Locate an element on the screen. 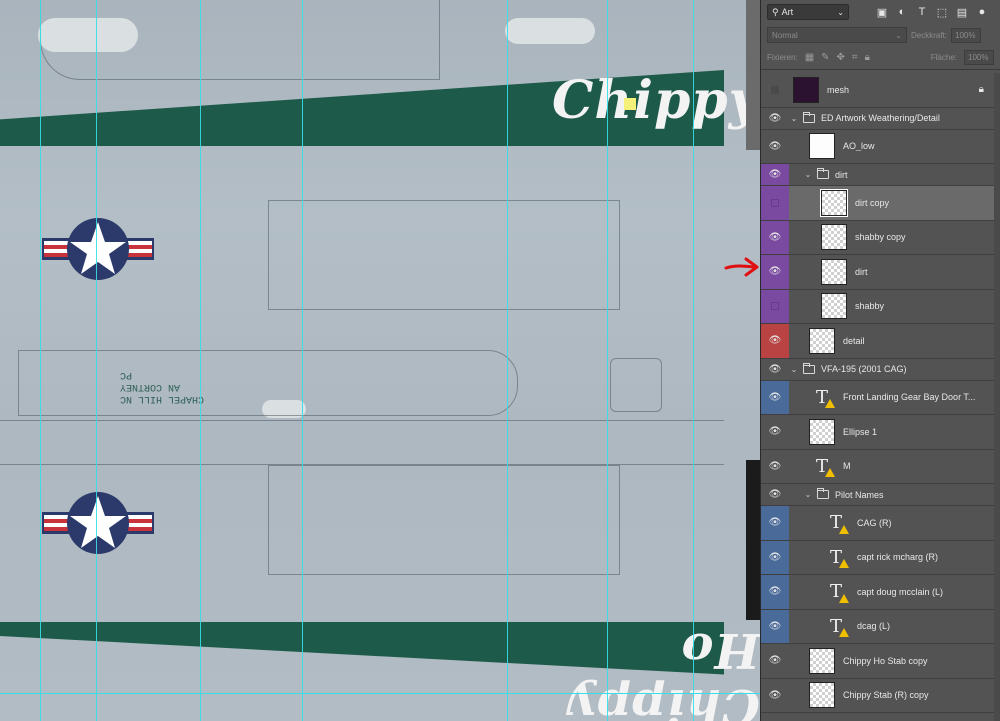 This screenshot has height=721, width=1000. lock-row: Fixieren: ▦ ✎ ✥ ⌗ 🔒︎ Fläche: 100% is located at coordinates (880, 58).